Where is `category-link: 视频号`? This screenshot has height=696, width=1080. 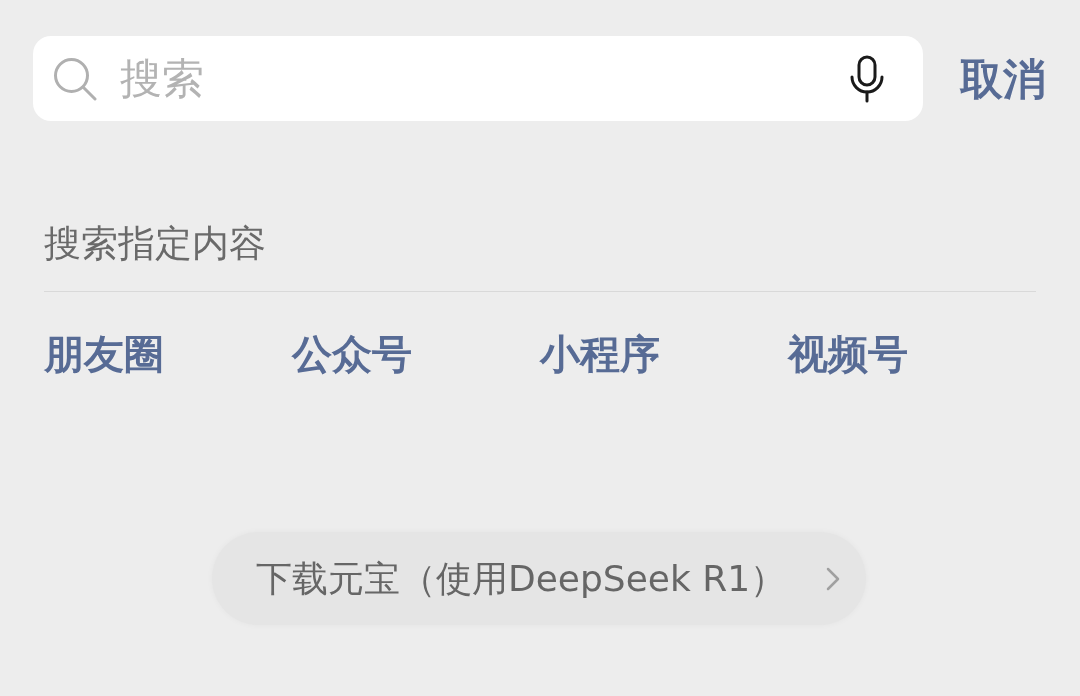
category-link: 视频号 is located at coordinates (848, 354).